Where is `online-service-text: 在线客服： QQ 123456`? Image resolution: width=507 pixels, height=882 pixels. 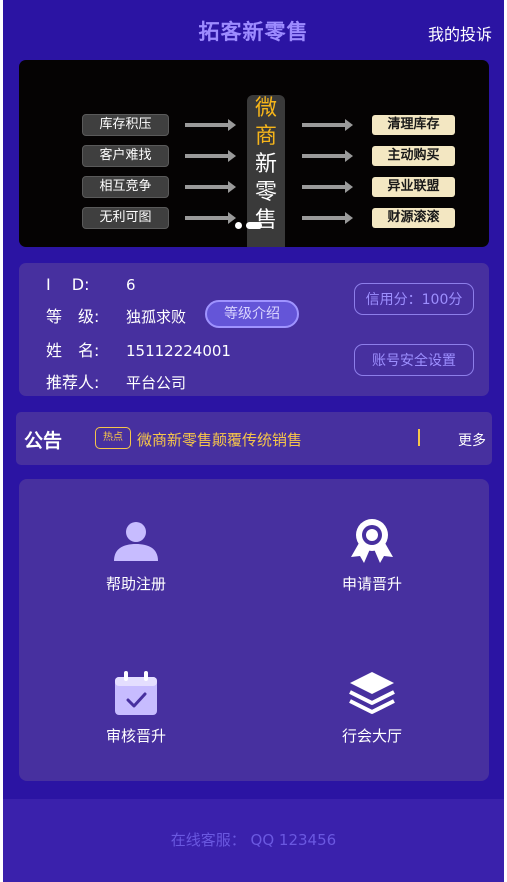
online-service-text: 在线客服： QQ 123456 is located at coordinates (253, 839).